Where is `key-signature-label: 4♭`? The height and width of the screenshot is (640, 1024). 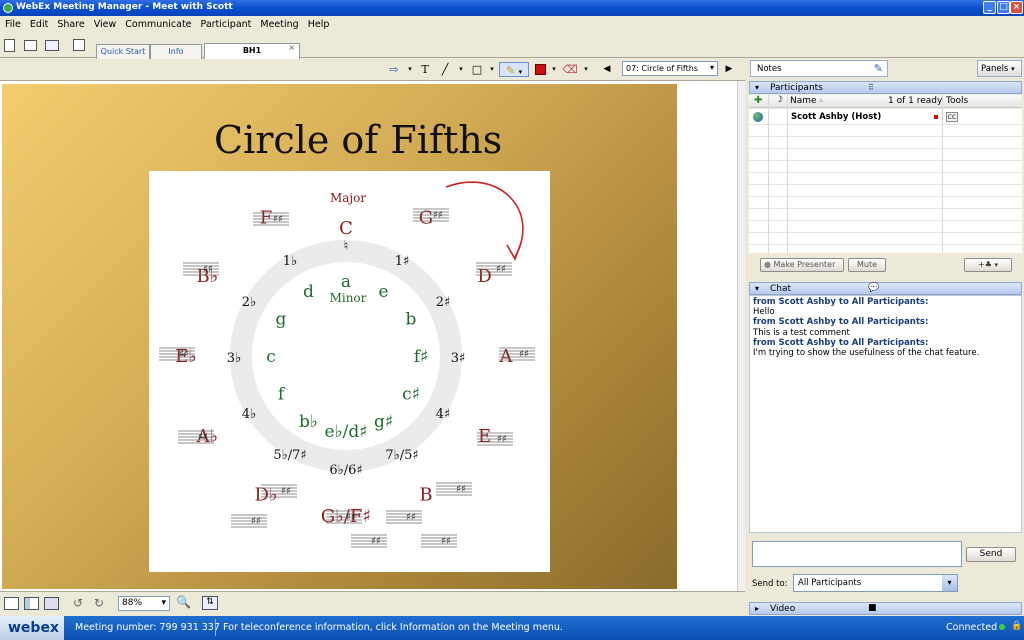
key-signature-label: 4♭ is located at coordinates (249, 414).